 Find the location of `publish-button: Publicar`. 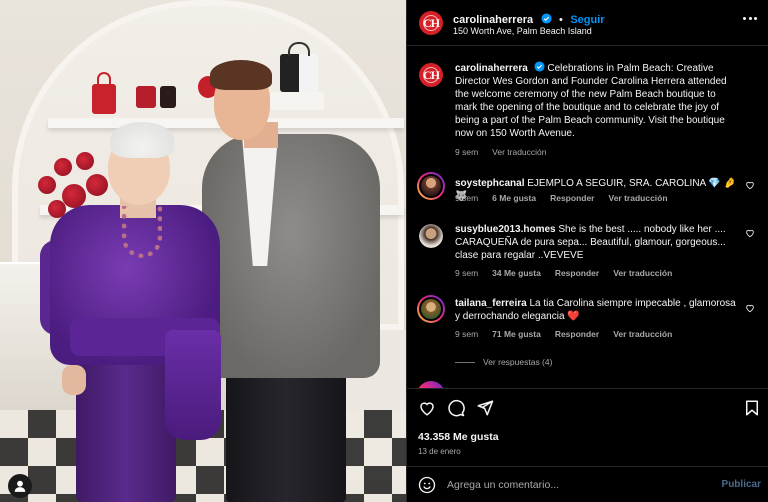

publish-button: Publicar is located at coordinates (741, 484).